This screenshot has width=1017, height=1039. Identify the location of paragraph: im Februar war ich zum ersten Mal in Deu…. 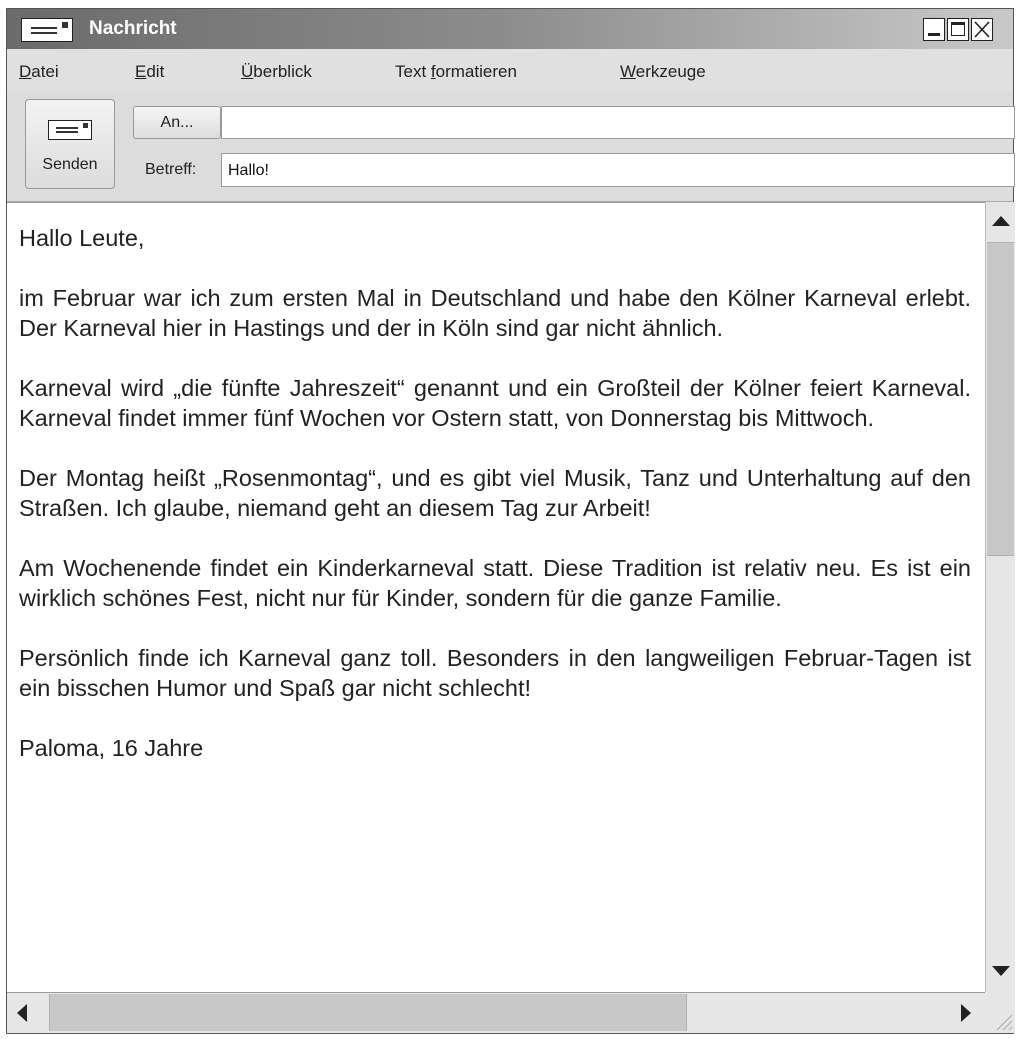
(495, 313).